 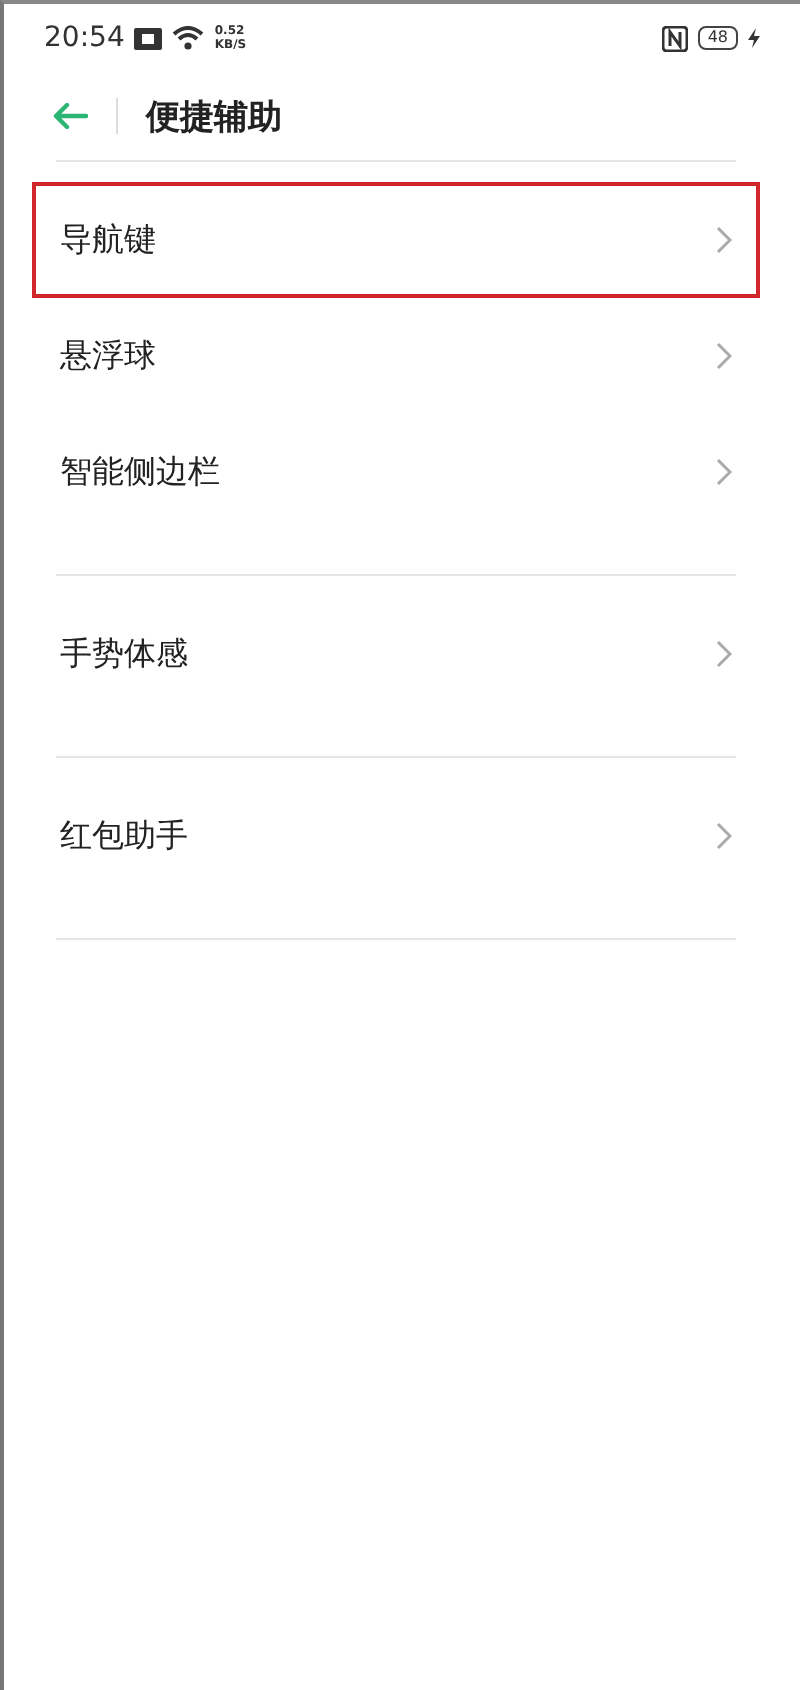 I want to click on nfc-icon, so click(x=674, y=38).